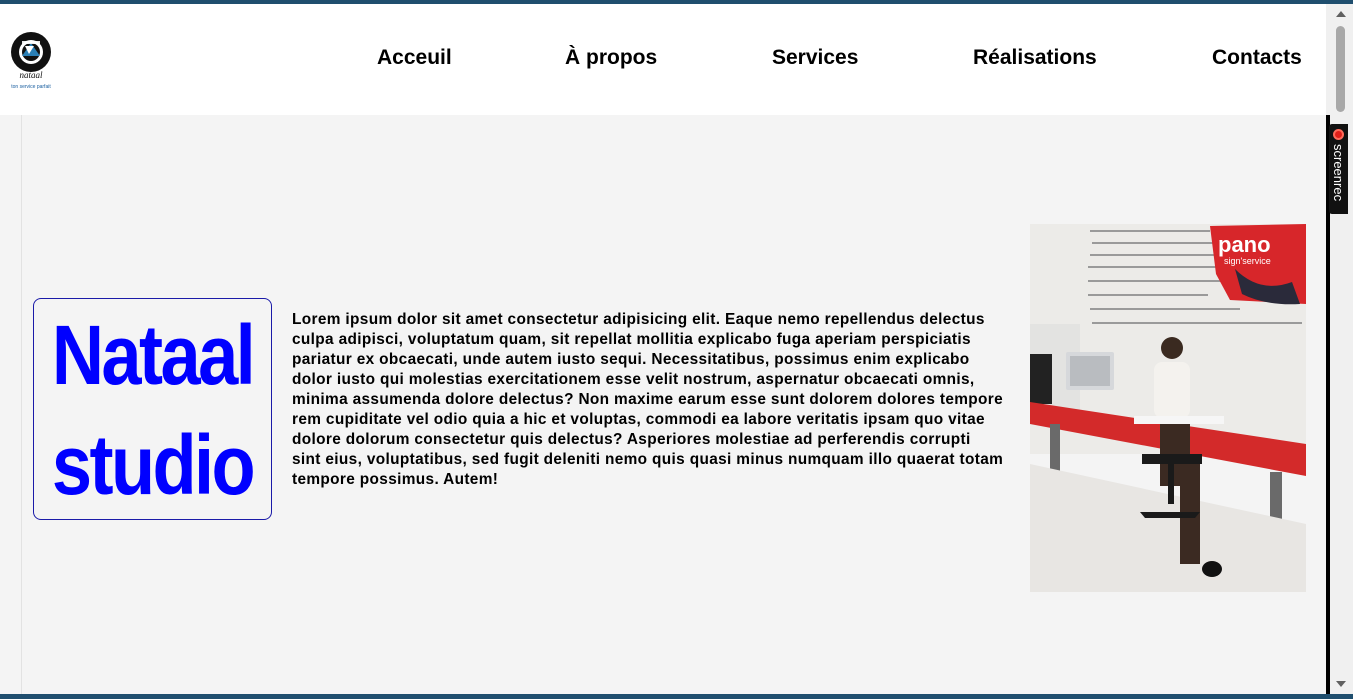 Image resolution: width=1353 pixels, height=699 pixels. I want to click on site-logo: nataal ton service parfait, so click(31, 62).